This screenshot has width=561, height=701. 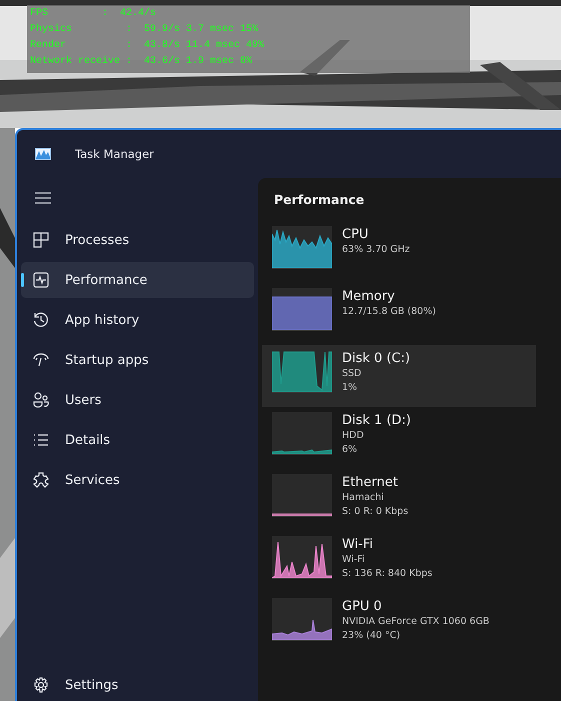 What do you see at coordinates (399, 624) in the screenshot?
I see `device-item: GPU 0 NVIDIA GeForce GTX 1060 6GB 23% (40 °C)` at bounding box center [399, 624].